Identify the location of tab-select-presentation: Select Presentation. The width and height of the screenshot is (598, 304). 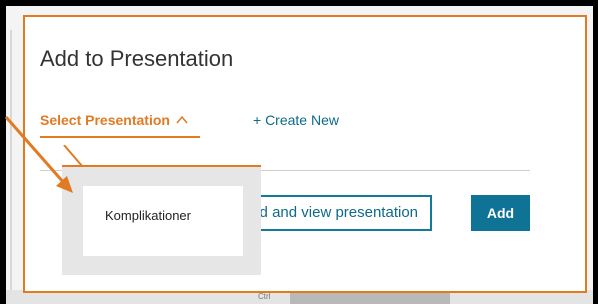
(114, 120).